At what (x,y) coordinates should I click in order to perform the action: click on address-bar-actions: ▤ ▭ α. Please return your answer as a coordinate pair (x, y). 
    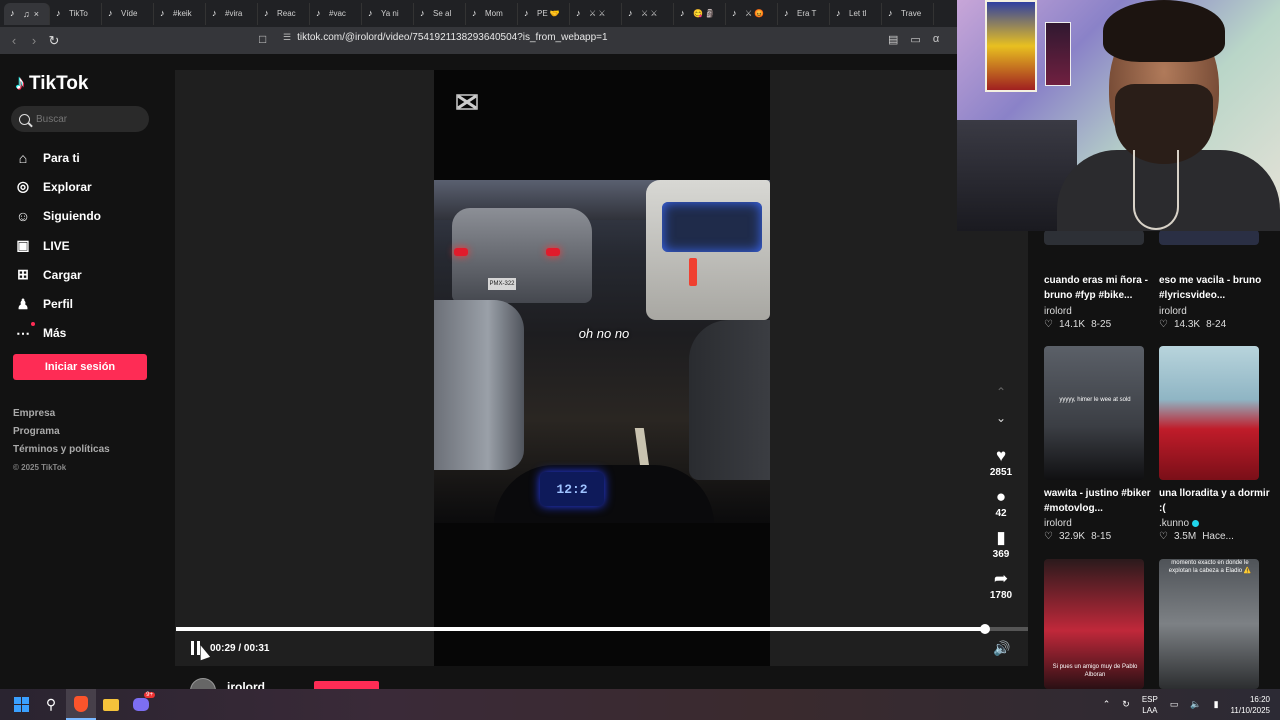
    Looking at the image, I should click on (913, 39).